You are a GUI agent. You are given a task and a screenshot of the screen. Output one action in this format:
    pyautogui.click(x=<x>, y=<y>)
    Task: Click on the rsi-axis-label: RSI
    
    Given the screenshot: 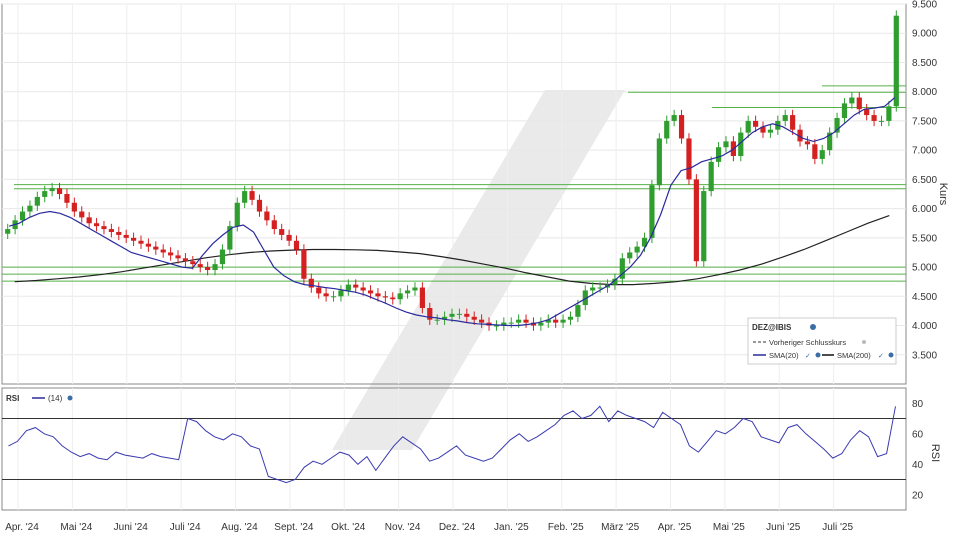 What is the action you would take?
    pyautogui.click(x=935, y=453)
    